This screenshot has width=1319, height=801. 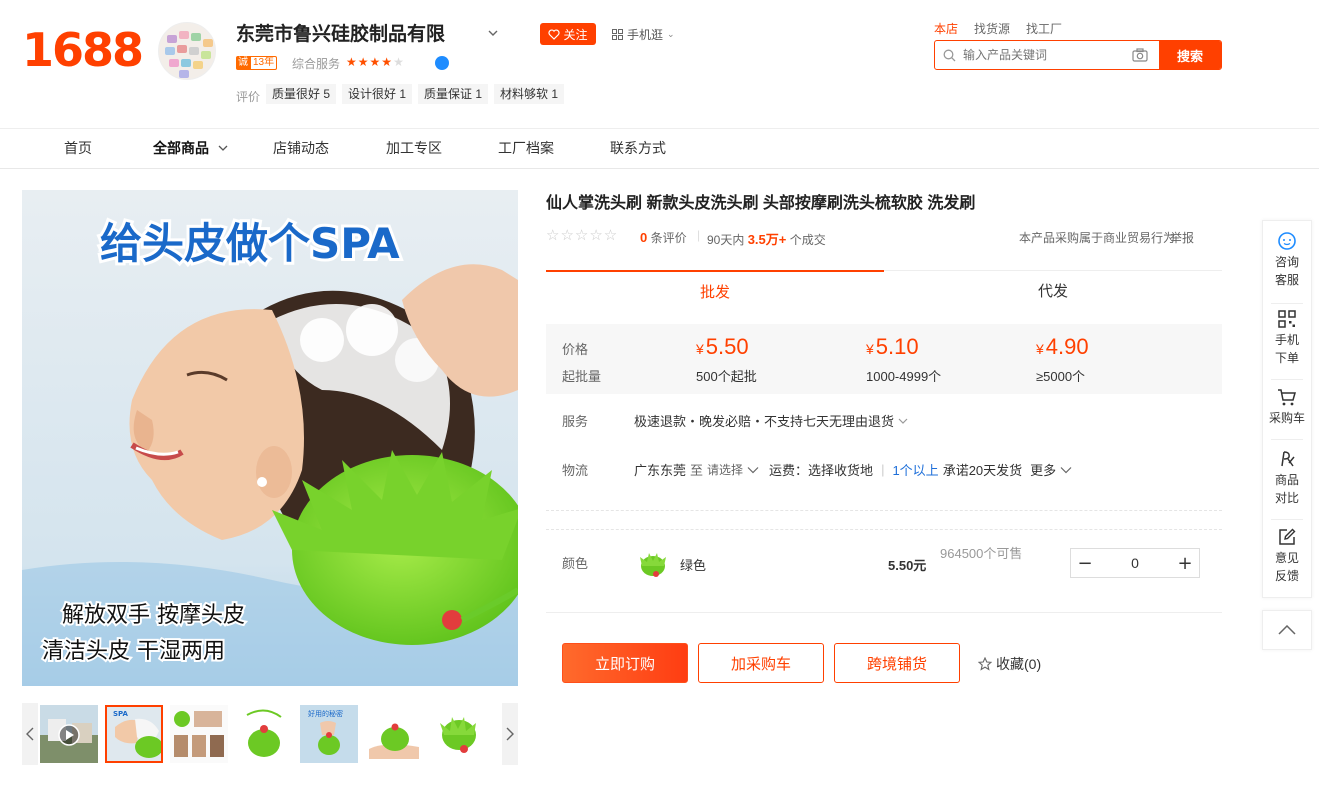 I want to click on verified-icon, so click(x=442, y=63).